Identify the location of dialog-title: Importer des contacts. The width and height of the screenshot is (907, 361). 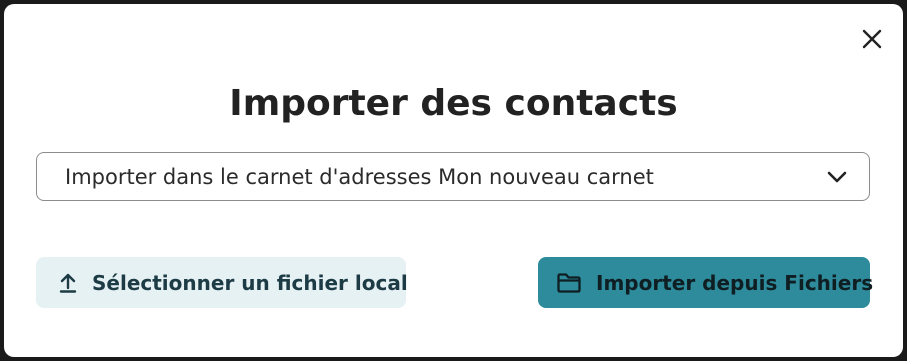
(453, 103).